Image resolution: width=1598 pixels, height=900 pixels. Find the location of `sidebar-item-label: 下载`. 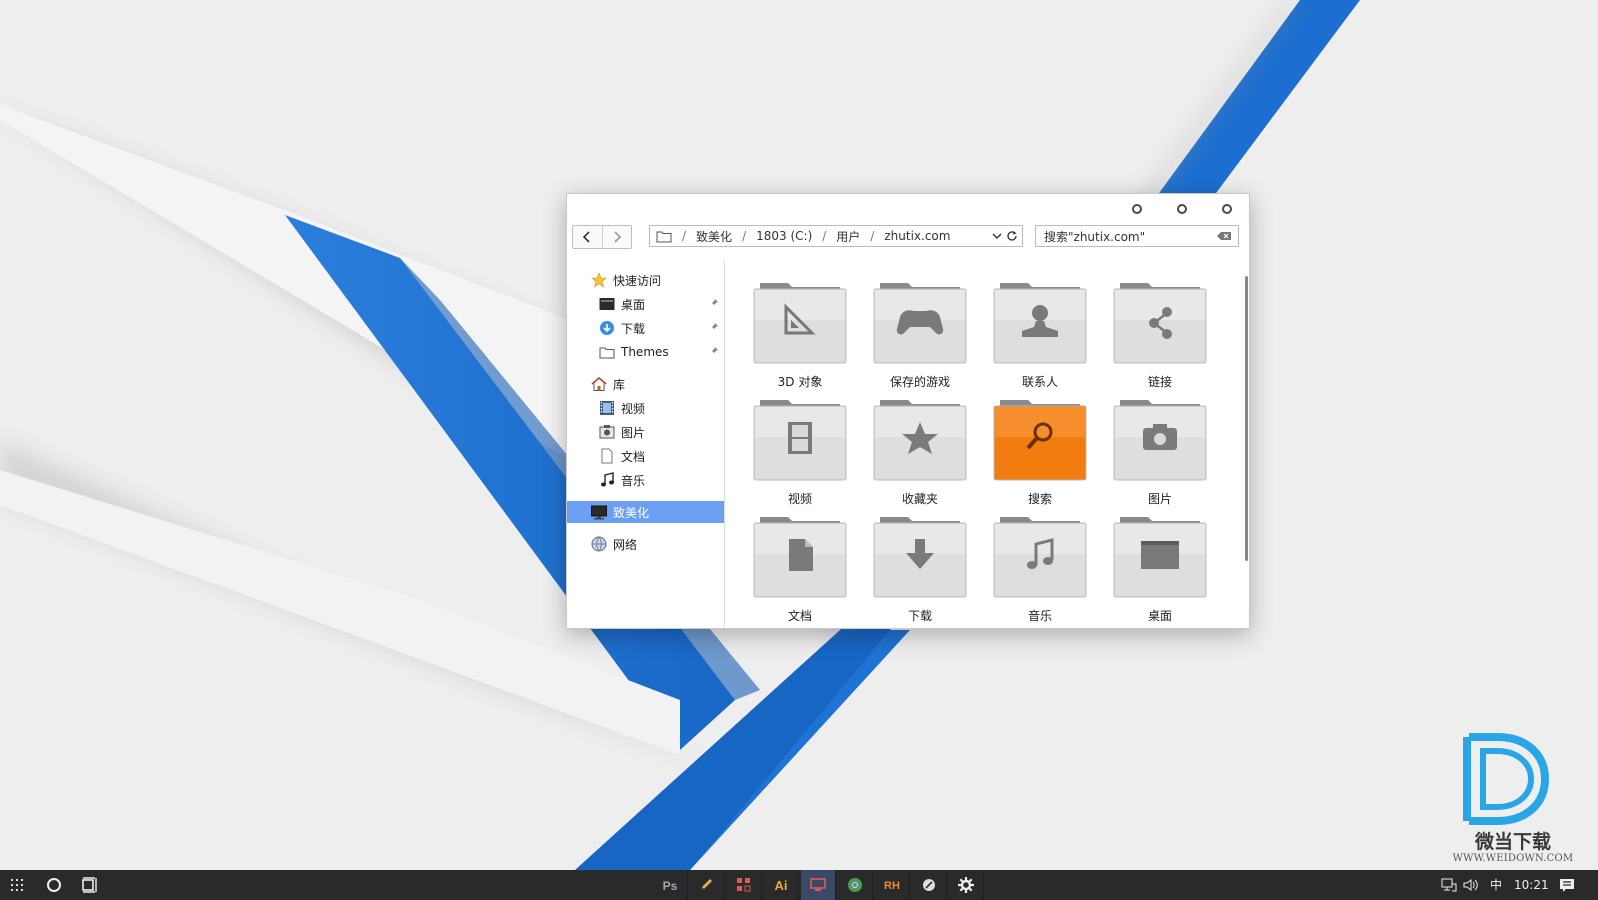

sidebar-item-label: 下载 is located at coordinates (633, 328).